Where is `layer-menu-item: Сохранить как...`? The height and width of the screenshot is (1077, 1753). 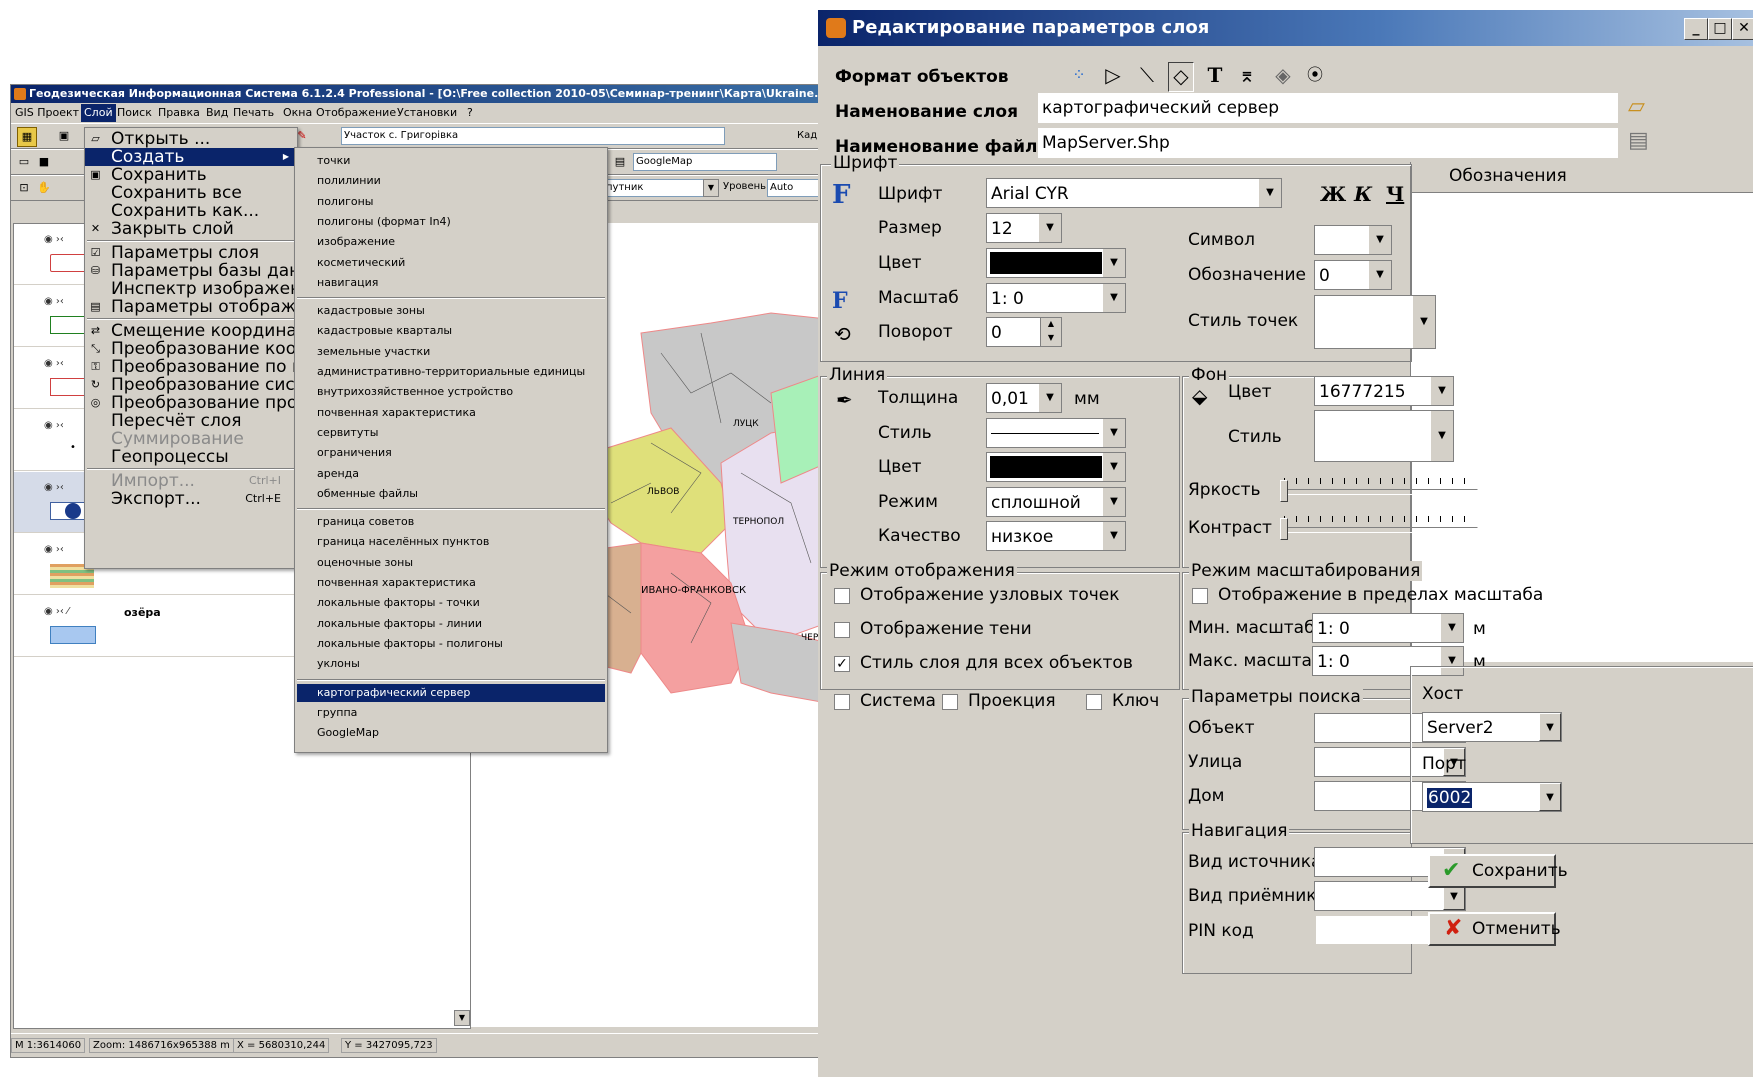 layer-menu-item: Сохранить как... is located at coordinates (190, 211).